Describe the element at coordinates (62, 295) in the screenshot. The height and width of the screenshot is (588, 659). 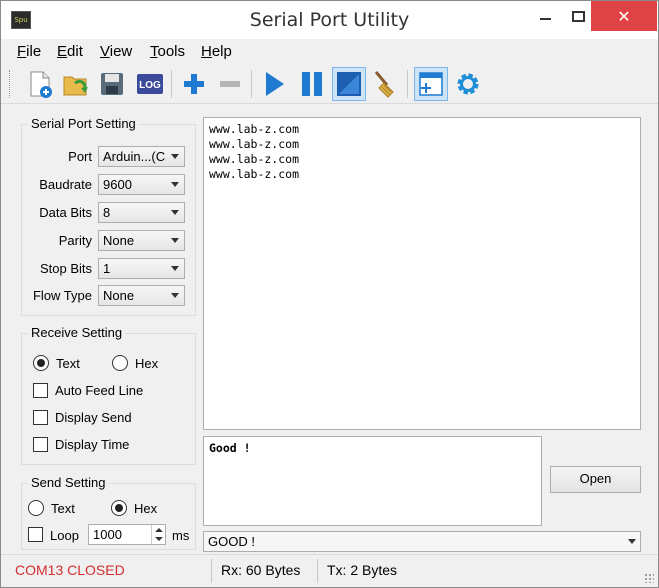
I see `flow-type-label: Flow Type` at that location.